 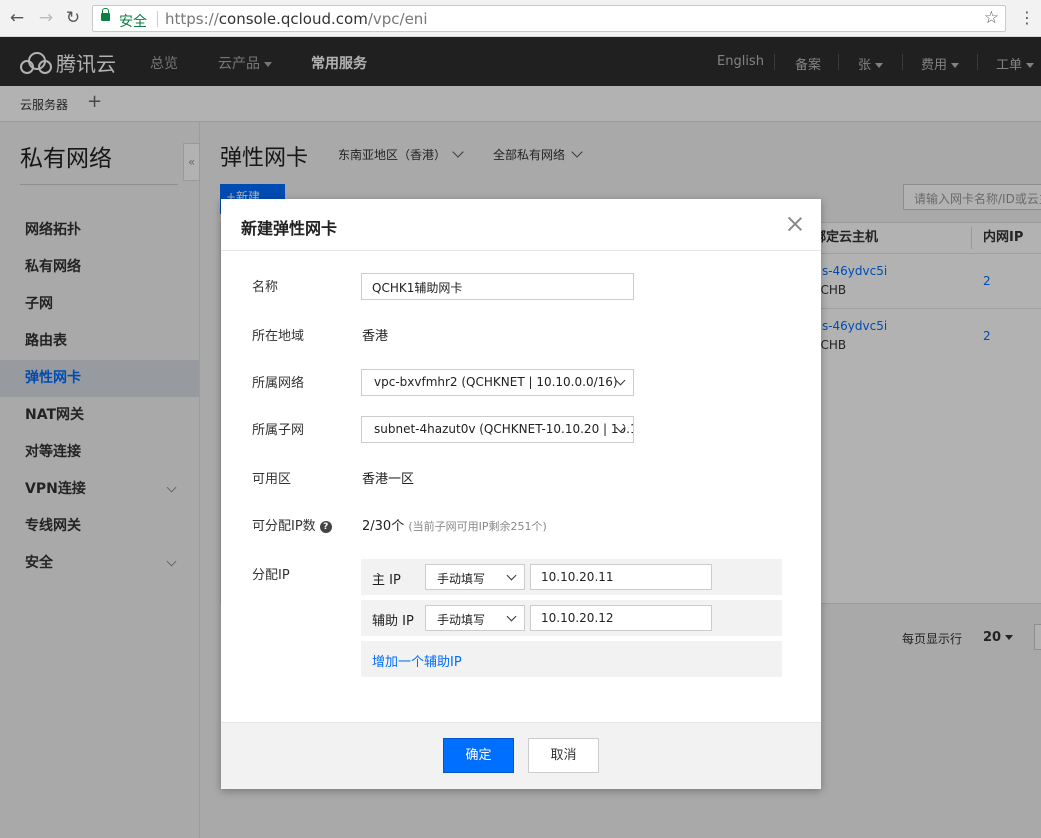 I want to click on back-arrow-icon: ←, so click(x=17, y=18).